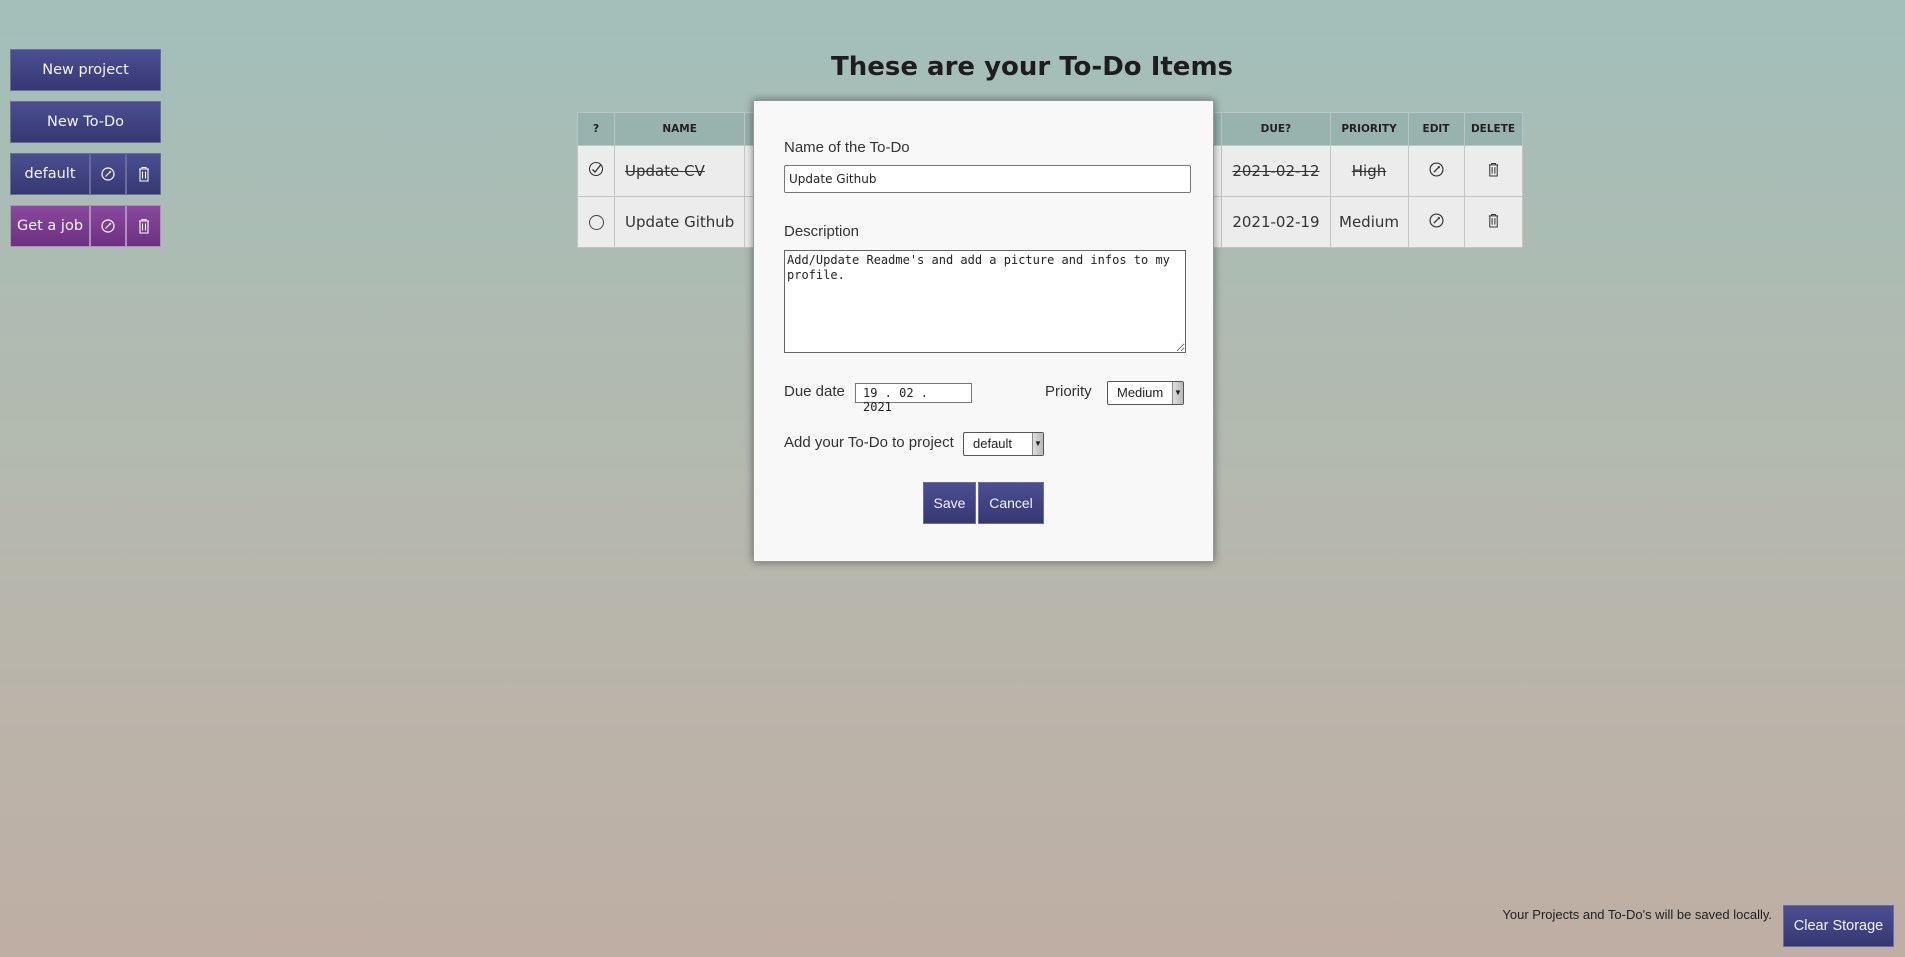 This screenshot has height=957, width=1905. Describe the element at coordinates (1369, 222) in the screenshot. I see `todo-priority: Medium` at that location.